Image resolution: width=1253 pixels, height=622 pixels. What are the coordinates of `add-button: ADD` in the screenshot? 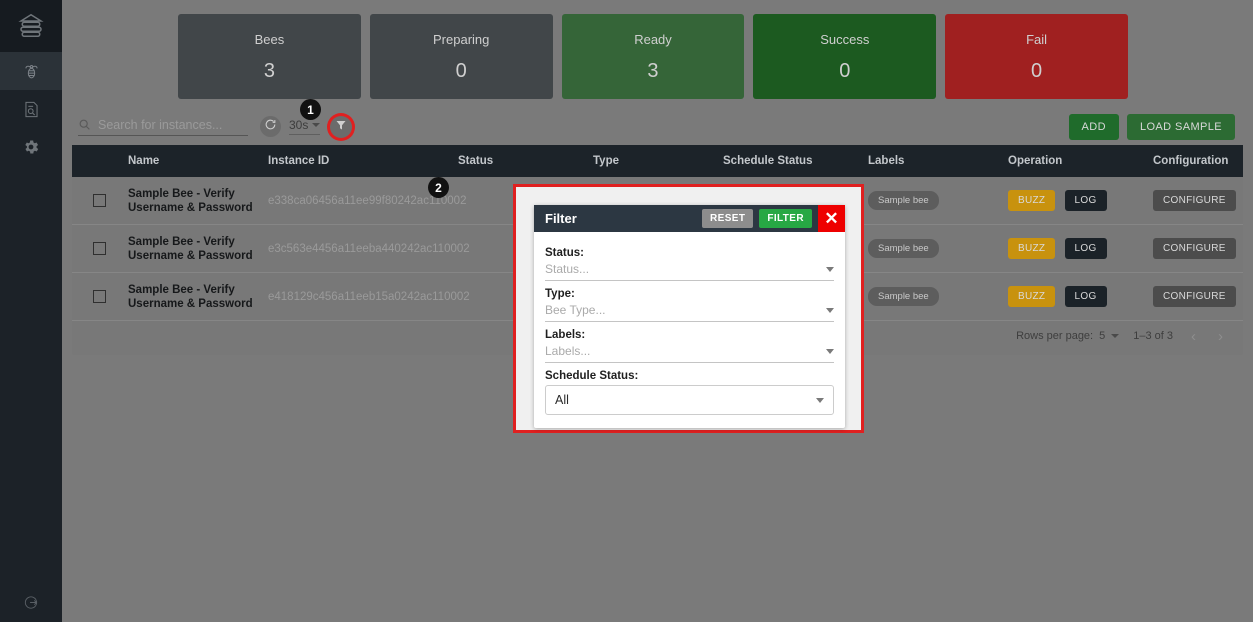 It's located at (1093, 126).